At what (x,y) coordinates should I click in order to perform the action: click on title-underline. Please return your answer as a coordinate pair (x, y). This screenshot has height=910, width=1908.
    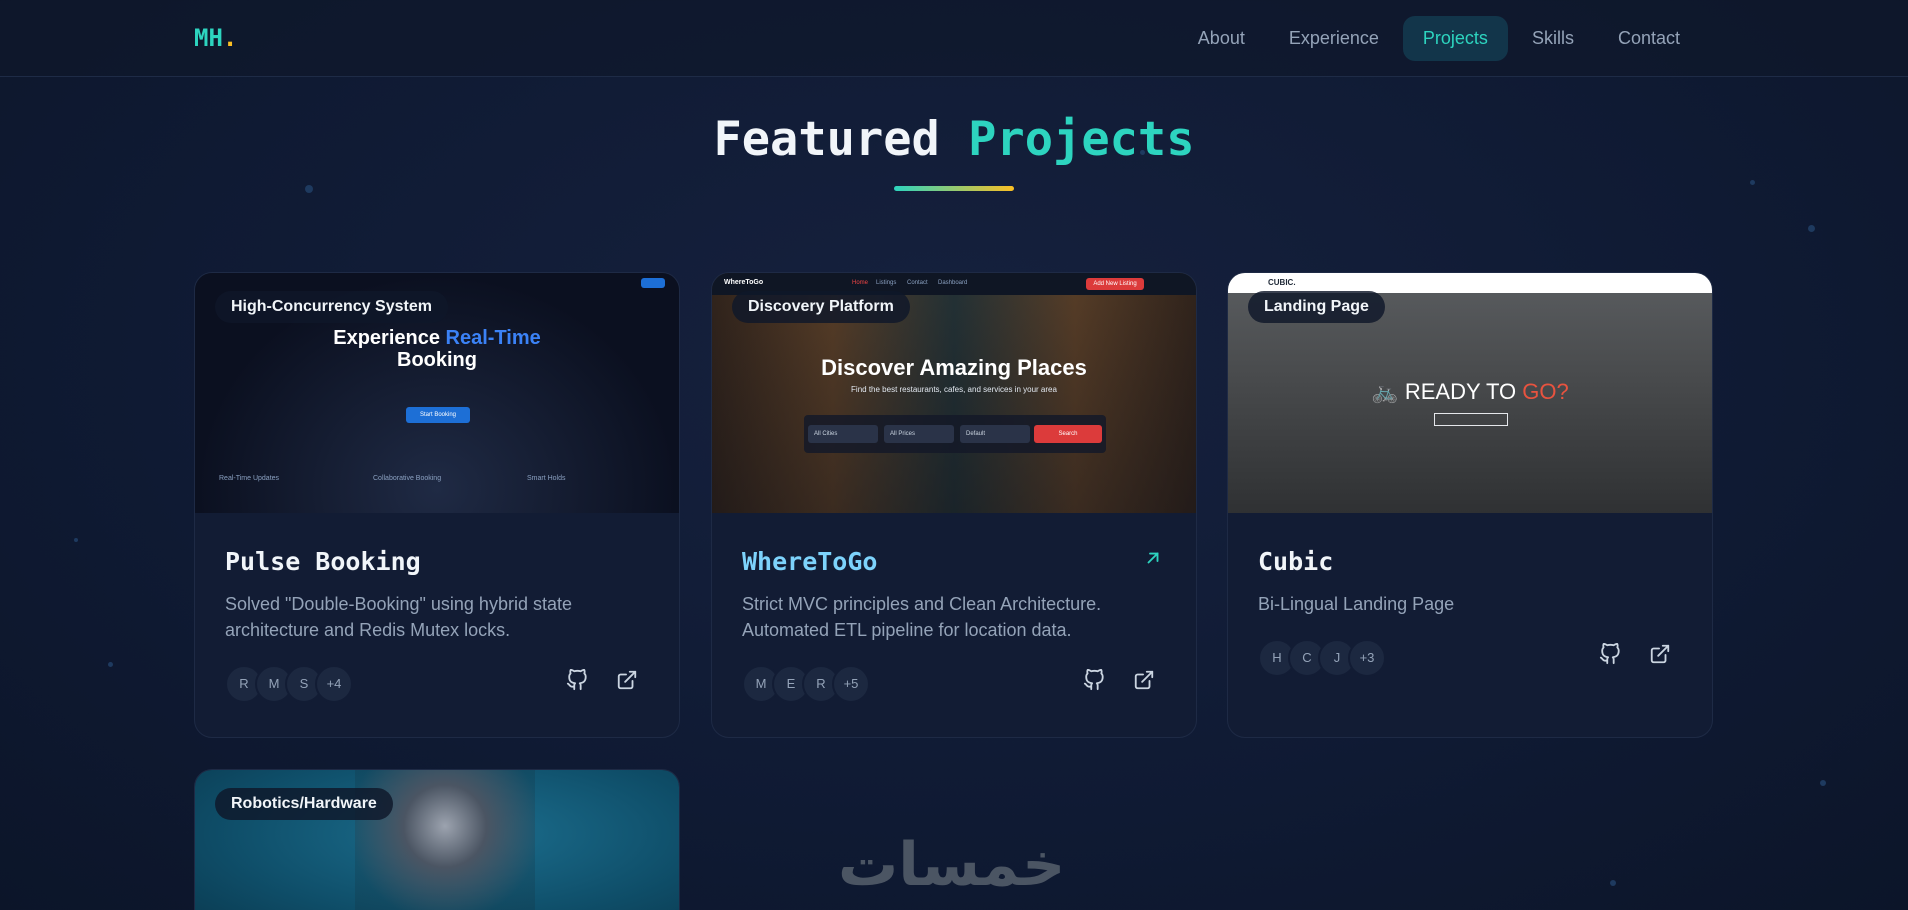
    Looking at the image, I should click on (954, 188).